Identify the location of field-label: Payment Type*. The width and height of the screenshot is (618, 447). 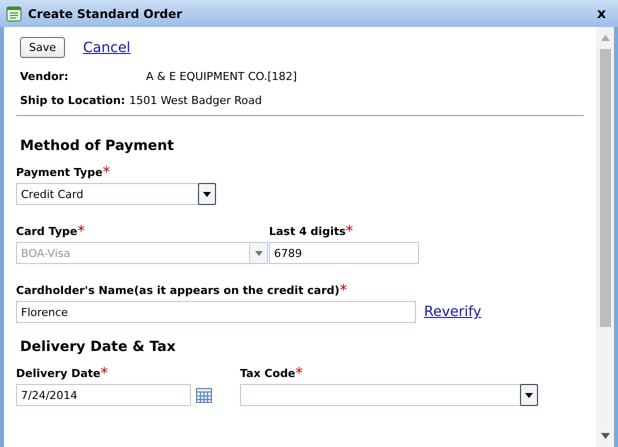
(64, 172).